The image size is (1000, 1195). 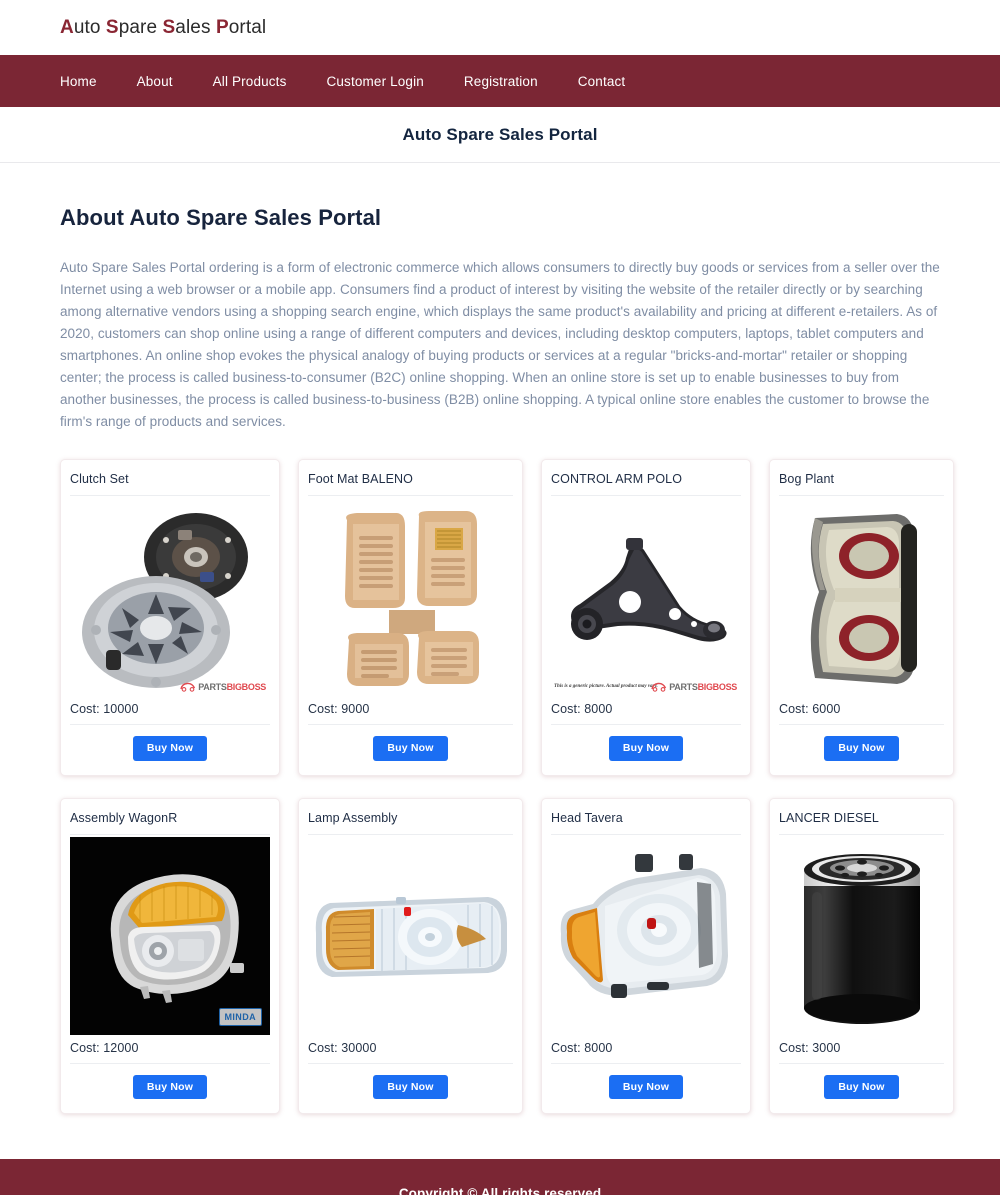 What do you see at coordinates (410, 935) in the screenshot?
I see `lamp-assembly-image` at bounding box center [410, 935].